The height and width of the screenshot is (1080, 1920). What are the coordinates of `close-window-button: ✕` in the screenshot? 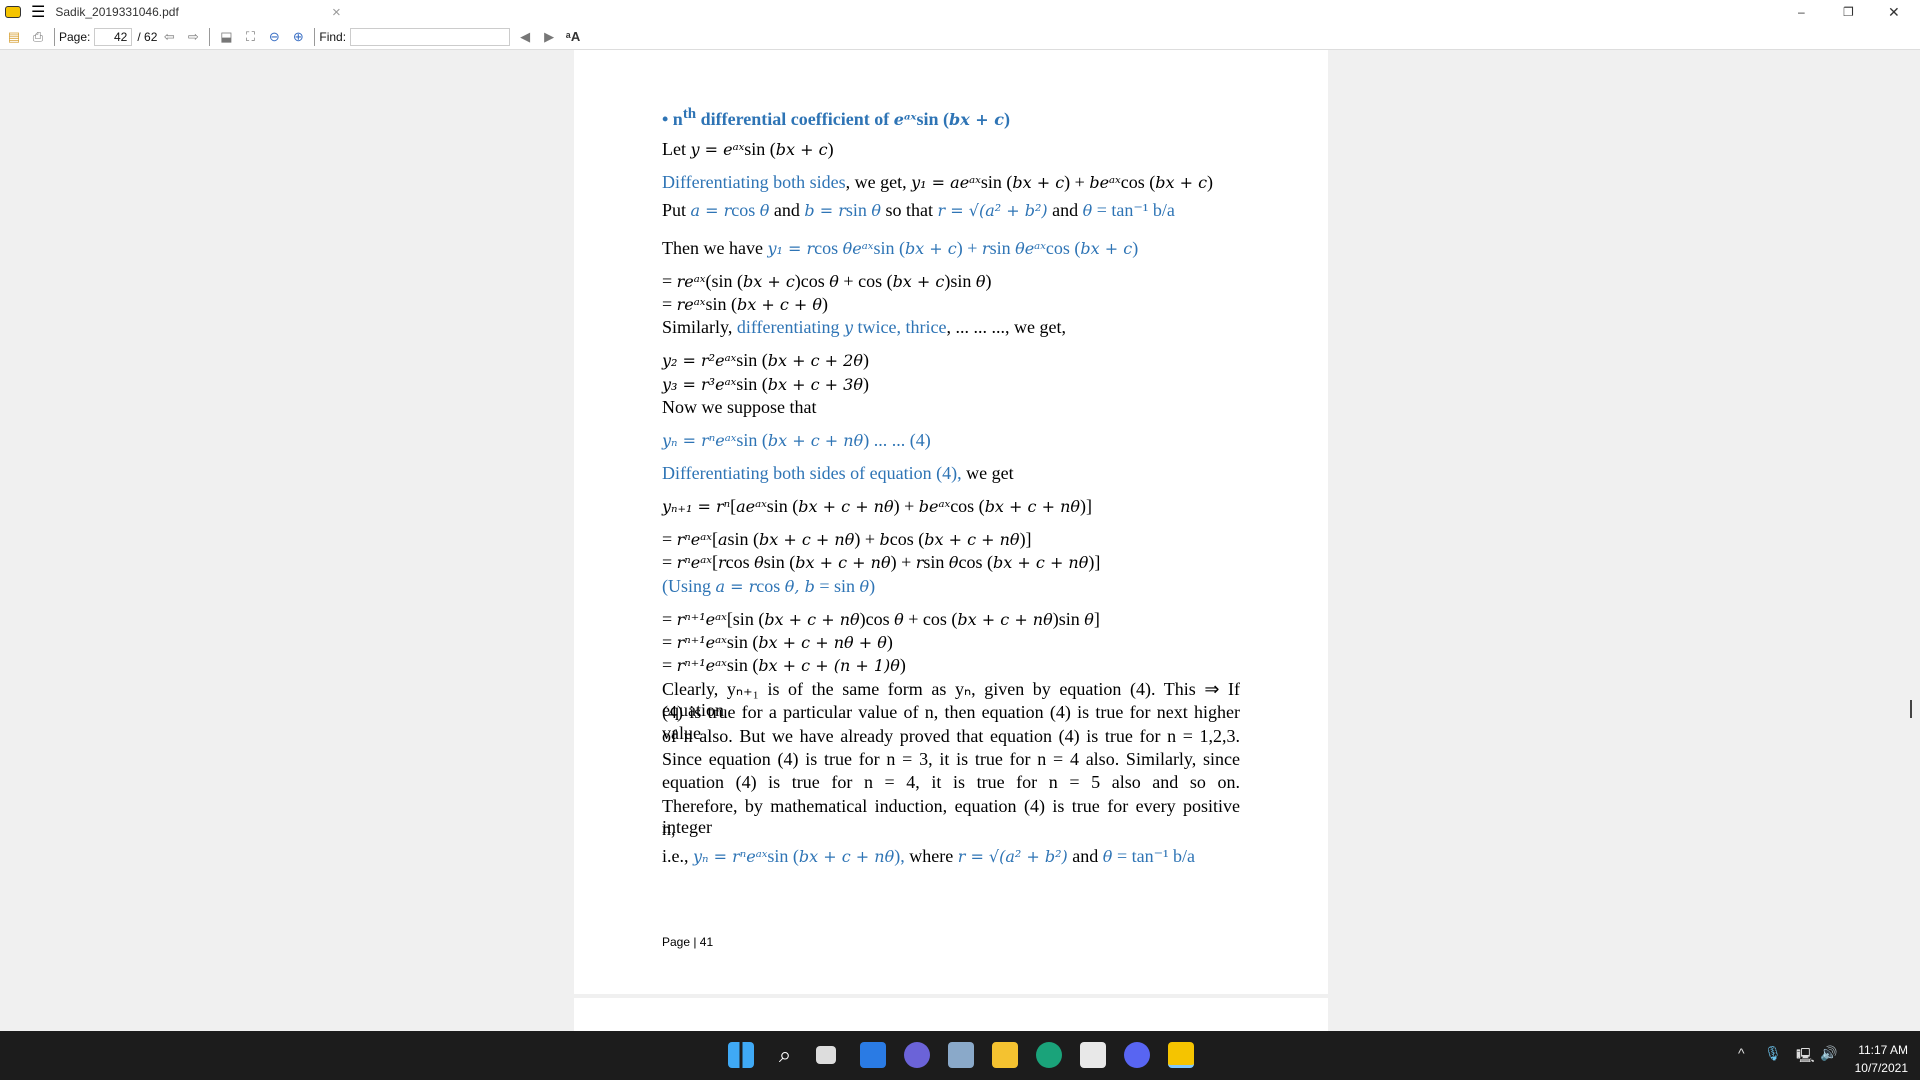 It's located at (1894, 12).